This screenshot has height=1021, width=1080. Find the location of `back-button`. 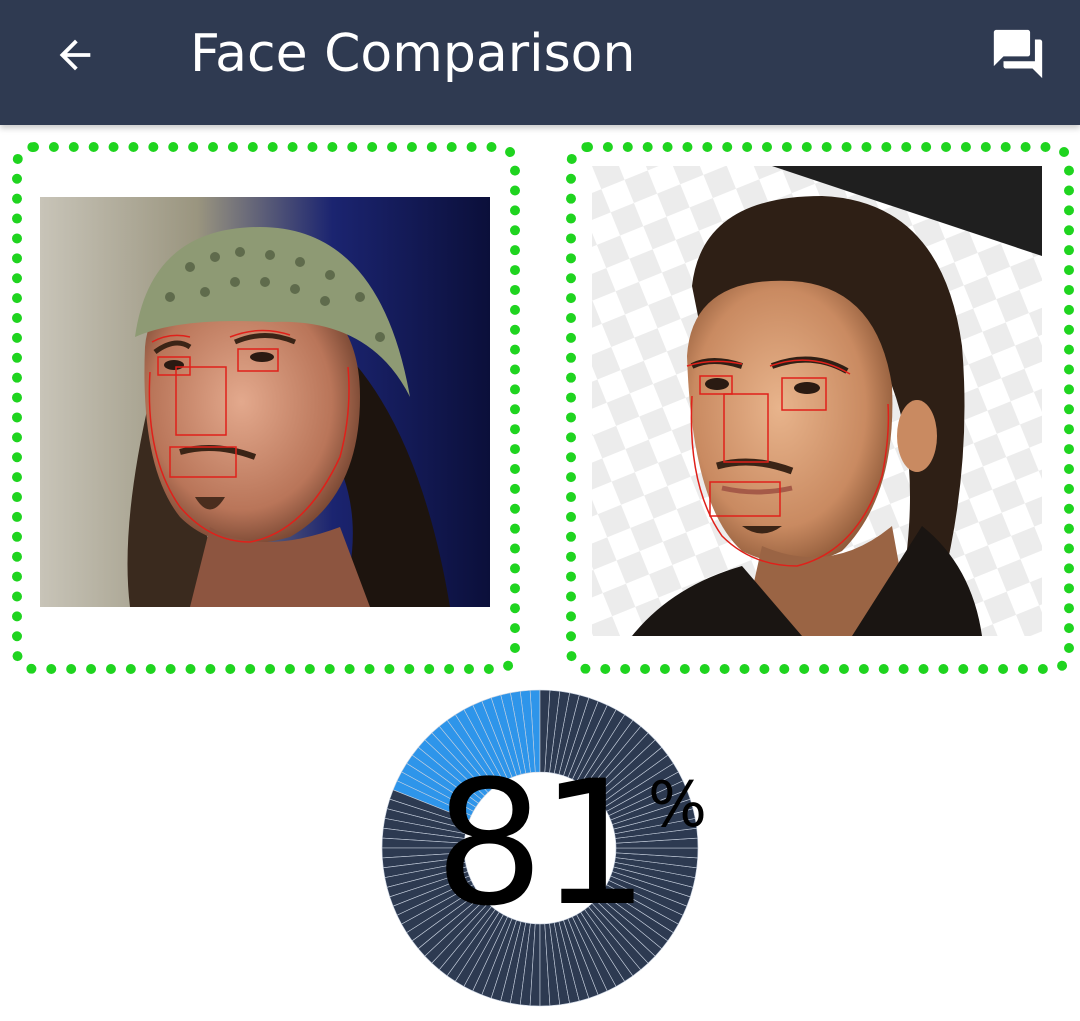

back-button is located at coordinates (75, 55).